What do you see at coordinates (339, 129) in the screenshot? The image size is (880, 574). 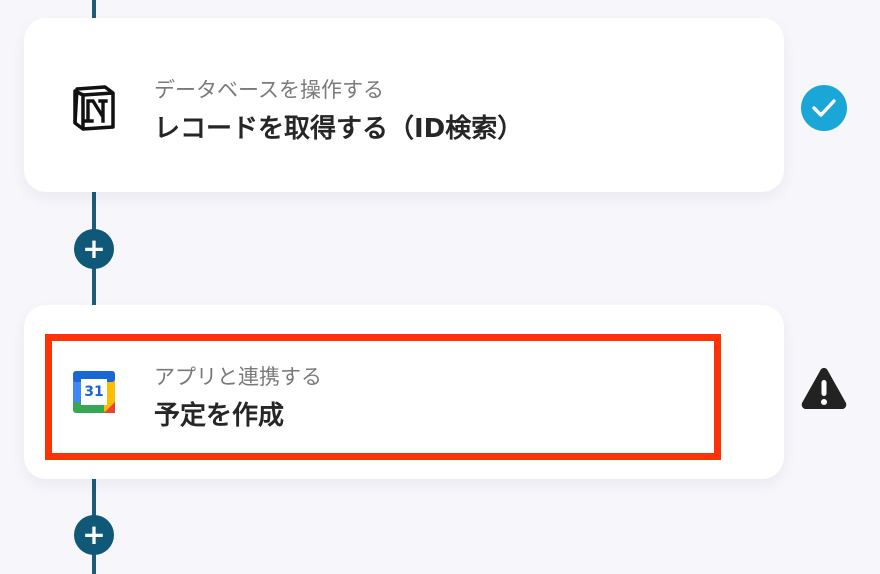 I see `step-title: レコードを取得する（ID検索）` at bounding box center [339, 129].